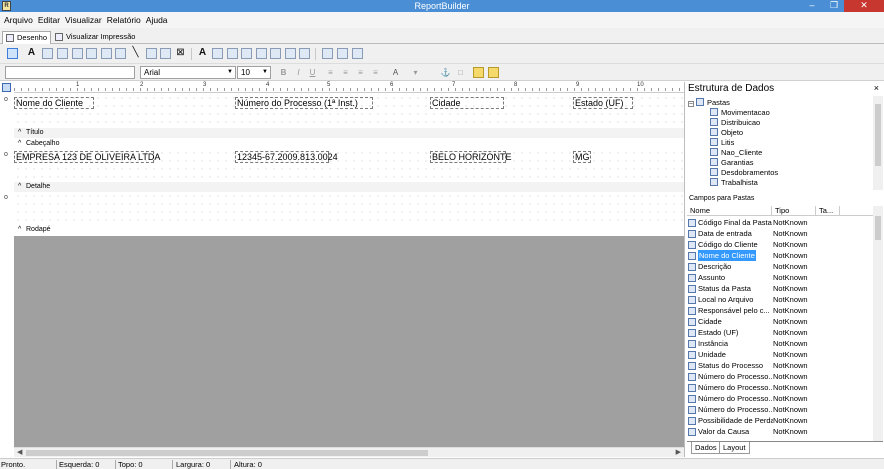 This screenshot has width=884, height=469. What do you see at coordinates (151, 53) in the screenshot?
I see `barcode-tool-icon` at bounding box center [151, 53].